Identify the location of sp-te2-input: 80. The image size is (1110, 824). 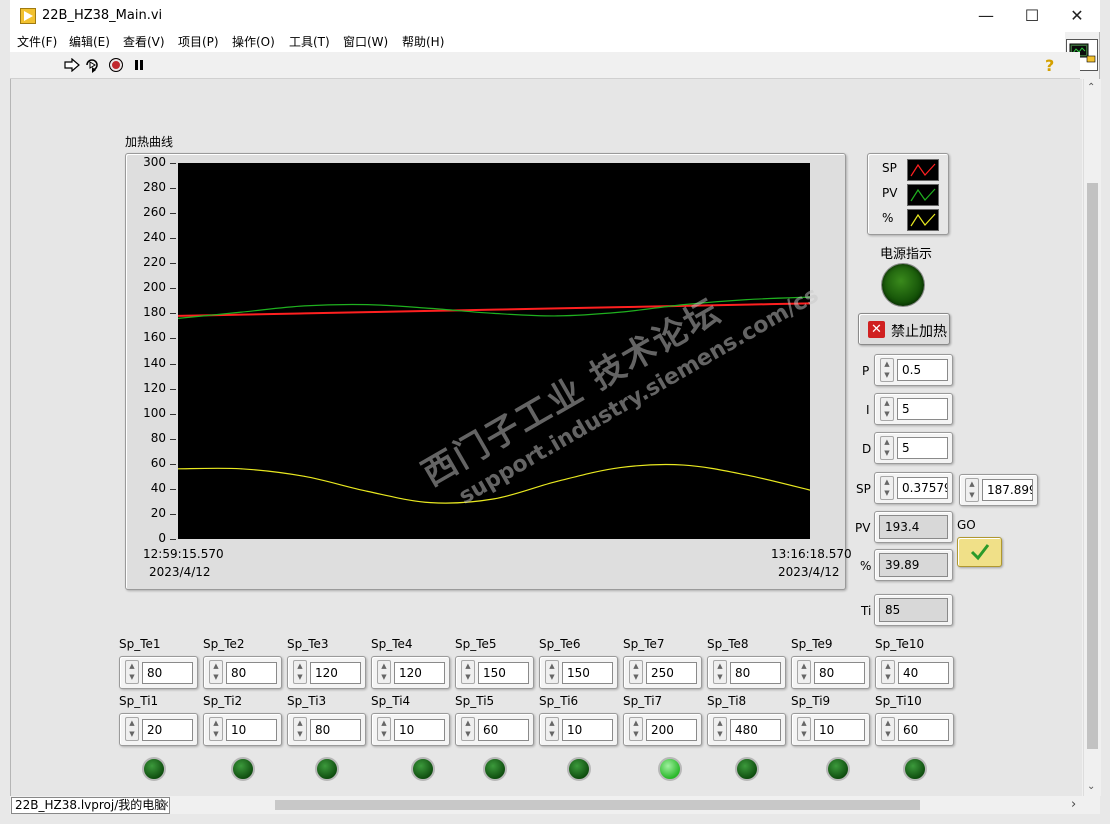
(251, 673).